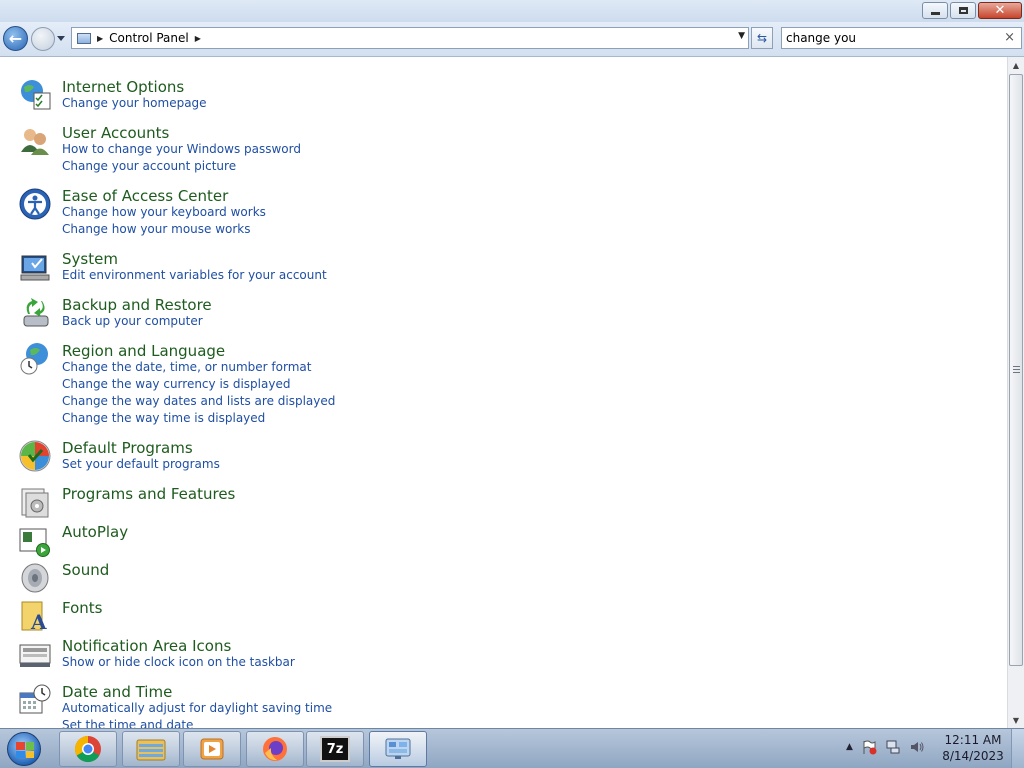 Image resolution: width=1024 pixels, height=768 pixels. I want to click on chrome-icon, so click(87, 749).